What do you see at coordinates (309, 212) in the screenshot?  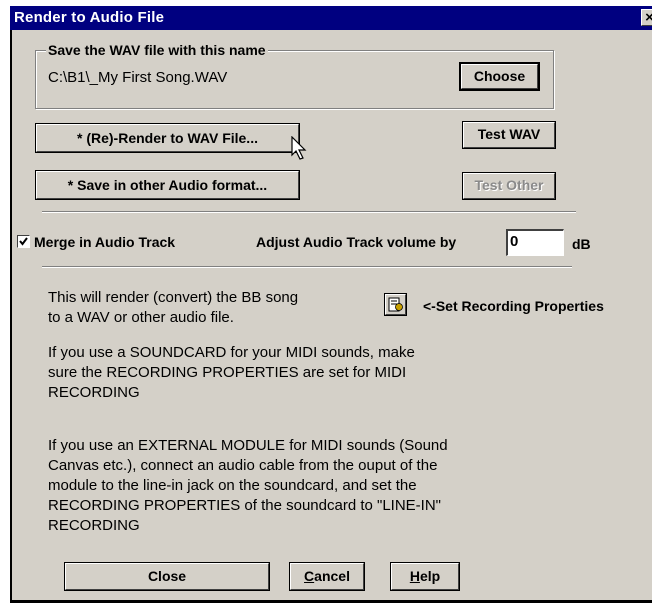 I see `separator-top` at bounding box center [309, 212].